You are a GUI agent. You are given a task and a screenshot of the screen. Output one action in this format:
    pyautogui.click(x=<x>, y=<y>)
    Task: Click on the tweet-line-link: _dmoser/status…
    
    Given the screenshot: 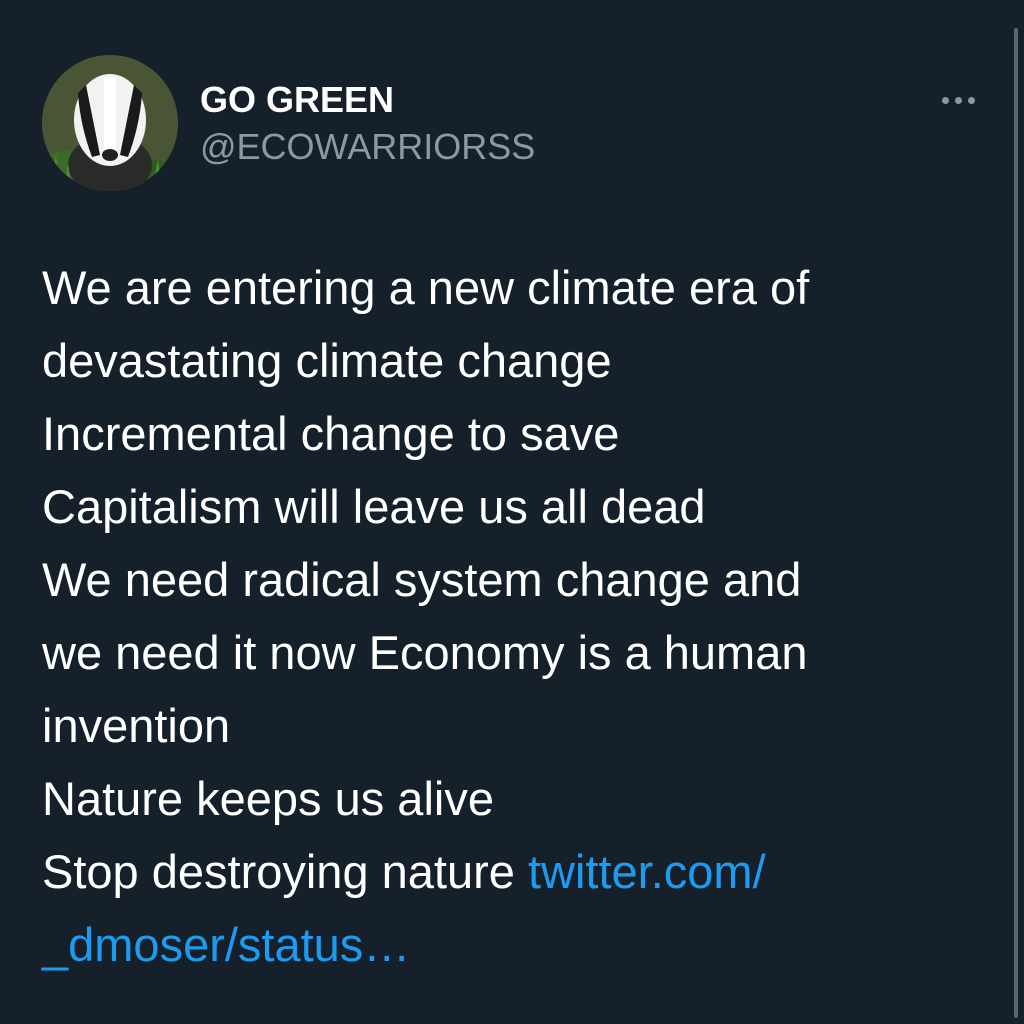 What is the action you would take?
    pyautogui.click(x=522, y=944)
    